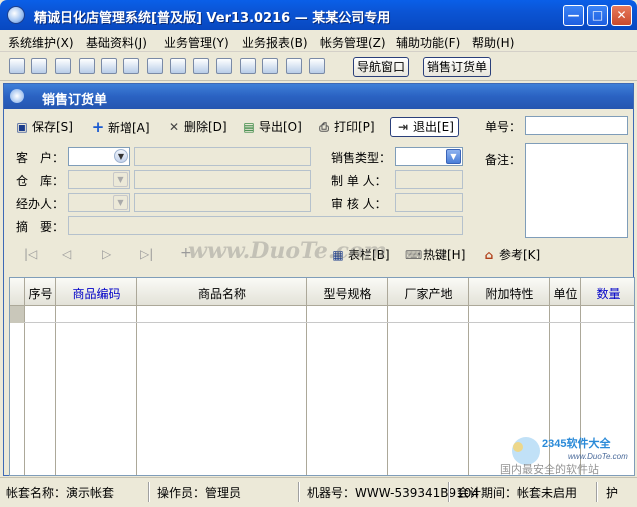 The height and width of the screenshot is (507, 637). What do you see at coordinates (174, 127) in the screenshot?
I see `delete-icon: ✕` at bounding box center [174, 127].